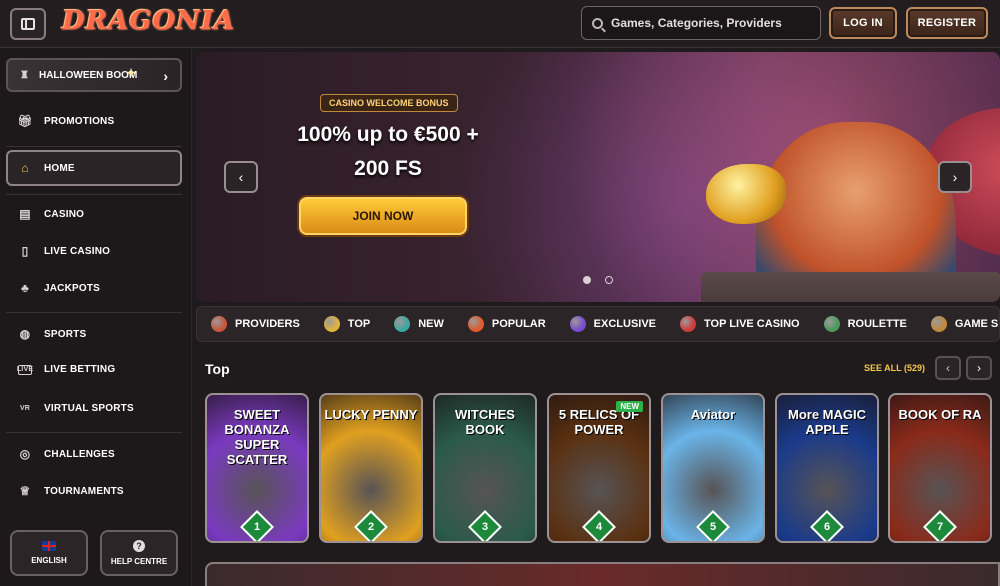 Image resolution: width=1000 pixels, height=586 pixels. I want to click on vr-icon: VR, so click(25, 408).